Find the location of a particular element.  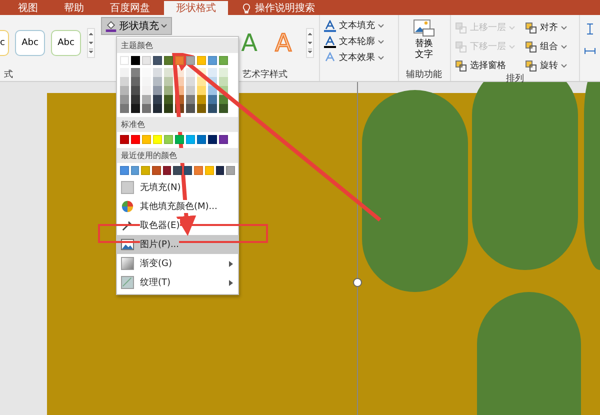

arrange-button: 选择窗格 is located at coordinates (489, 65).